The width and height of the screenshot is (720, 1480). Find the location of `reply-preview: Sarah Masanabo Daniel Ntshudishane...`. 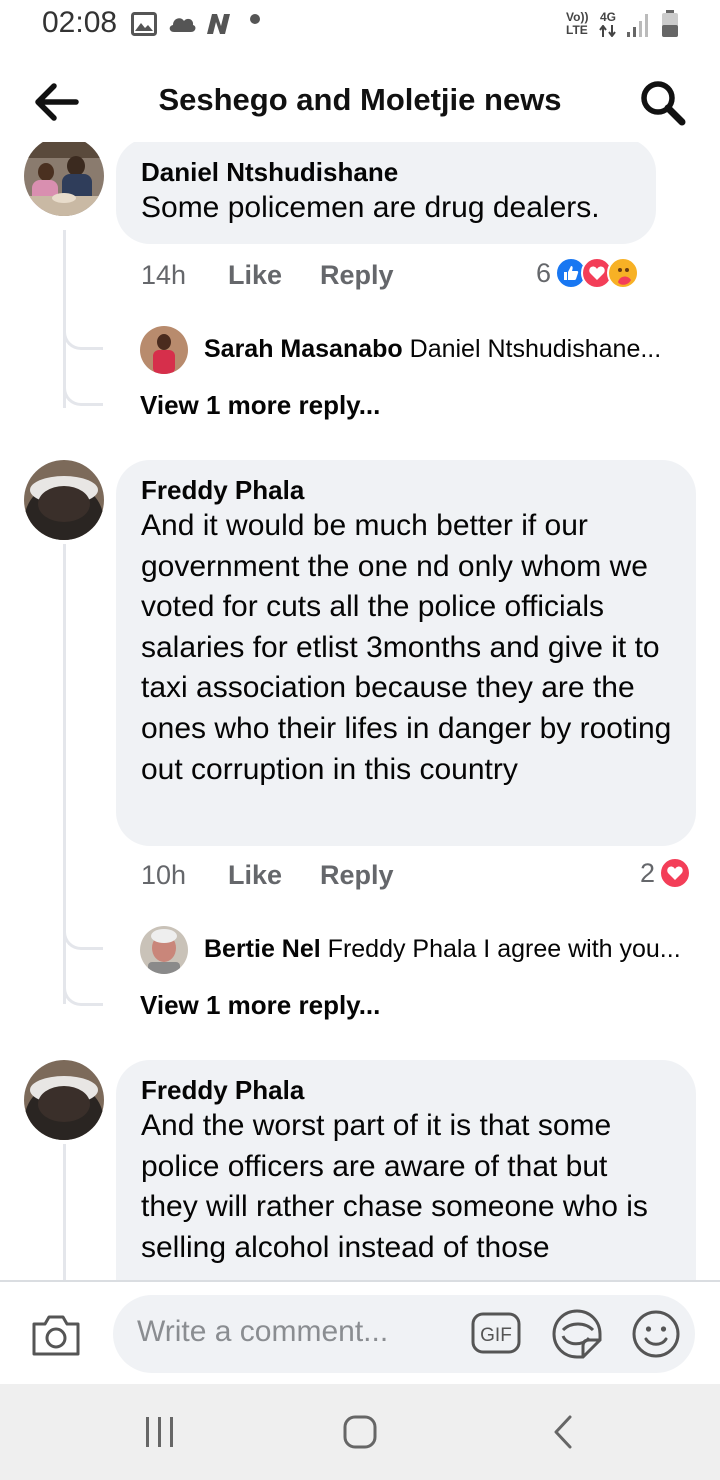

reply-preview: Sarah Masanabo Daniel Ntshudishane... is located at coordinates (454, 349).